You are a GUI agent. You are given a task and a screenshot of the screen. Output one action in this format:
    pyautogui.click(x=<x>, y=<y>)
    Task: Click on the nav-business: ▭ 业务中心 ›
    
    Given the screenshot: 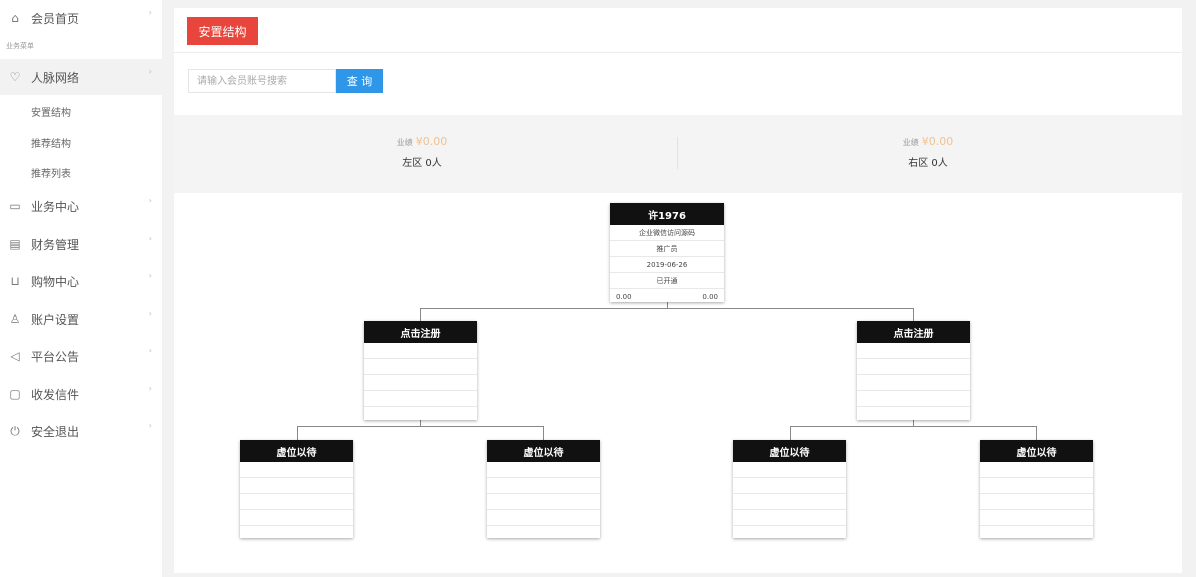 What is the action you would take?
    pyautogui.click(x=81, y=206)
    